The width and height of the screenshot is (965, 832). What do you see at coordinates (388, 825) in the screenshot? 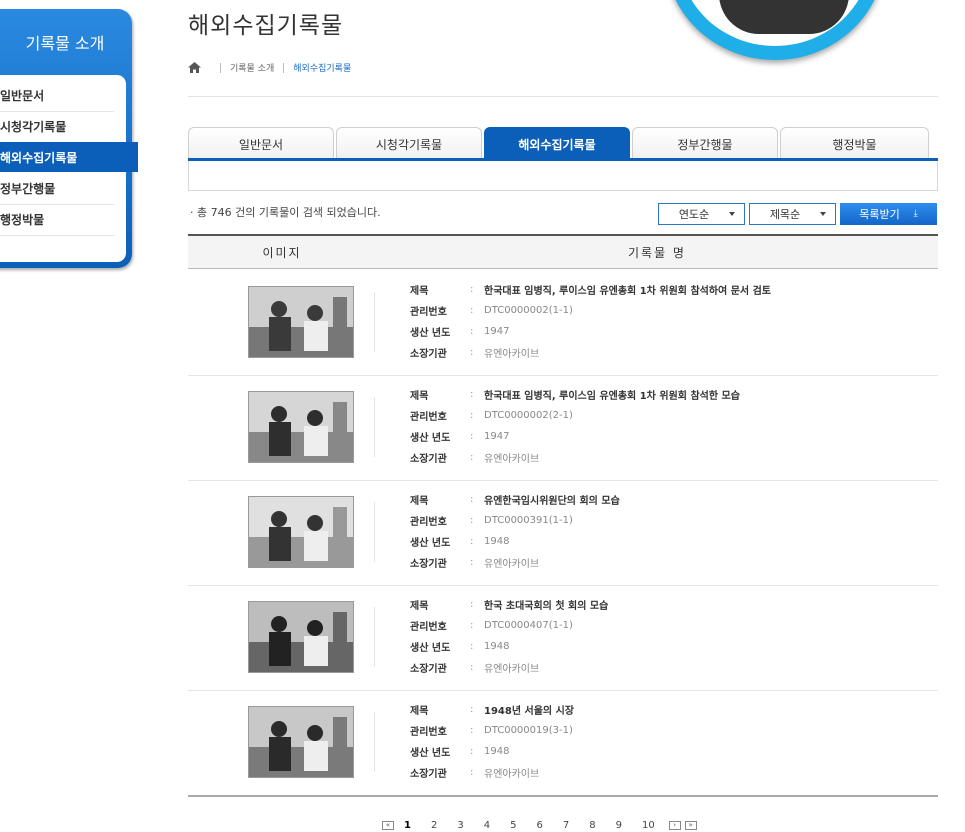
I see `first-page-button: «` at bounding box center [388, 825].